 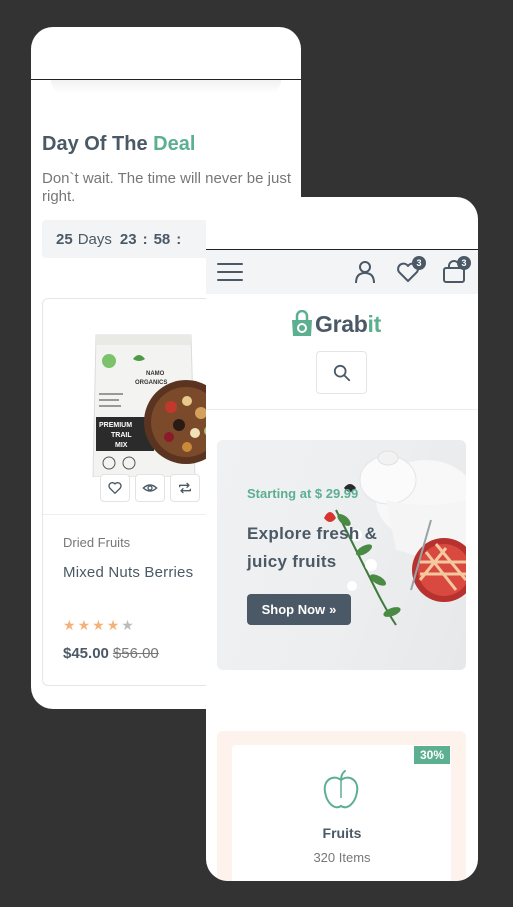 What do you see at coordinates (64, 239) in the screenshot?
I see `countdown-days: 25` at bounding box center [64, 239].